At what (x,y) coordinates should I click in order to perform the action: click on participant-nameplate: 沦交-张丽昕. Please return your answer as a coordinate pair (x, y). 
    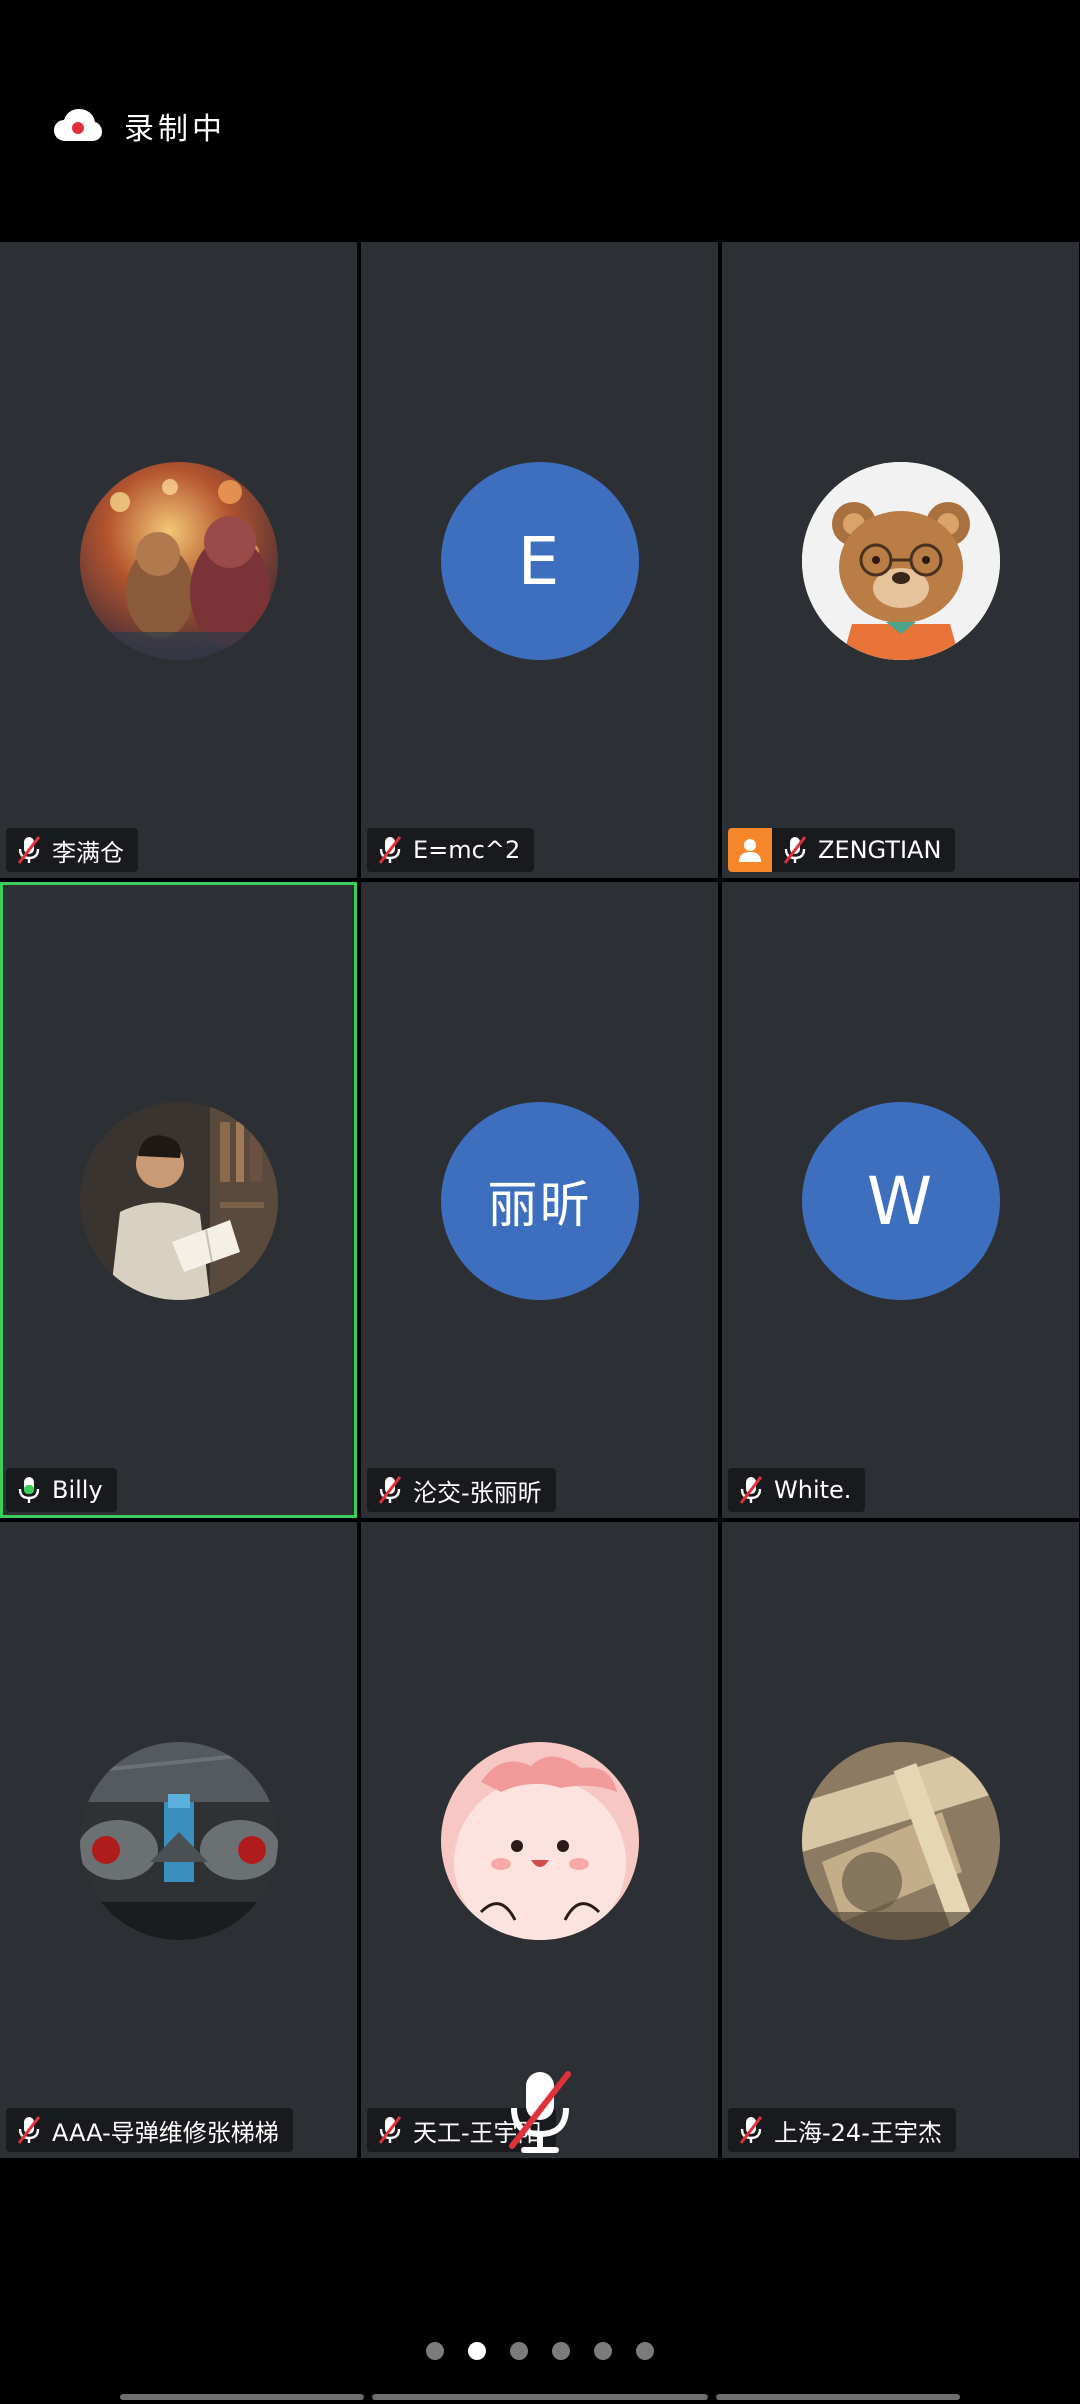
    Looking at the image, I should click on (461, 1490).